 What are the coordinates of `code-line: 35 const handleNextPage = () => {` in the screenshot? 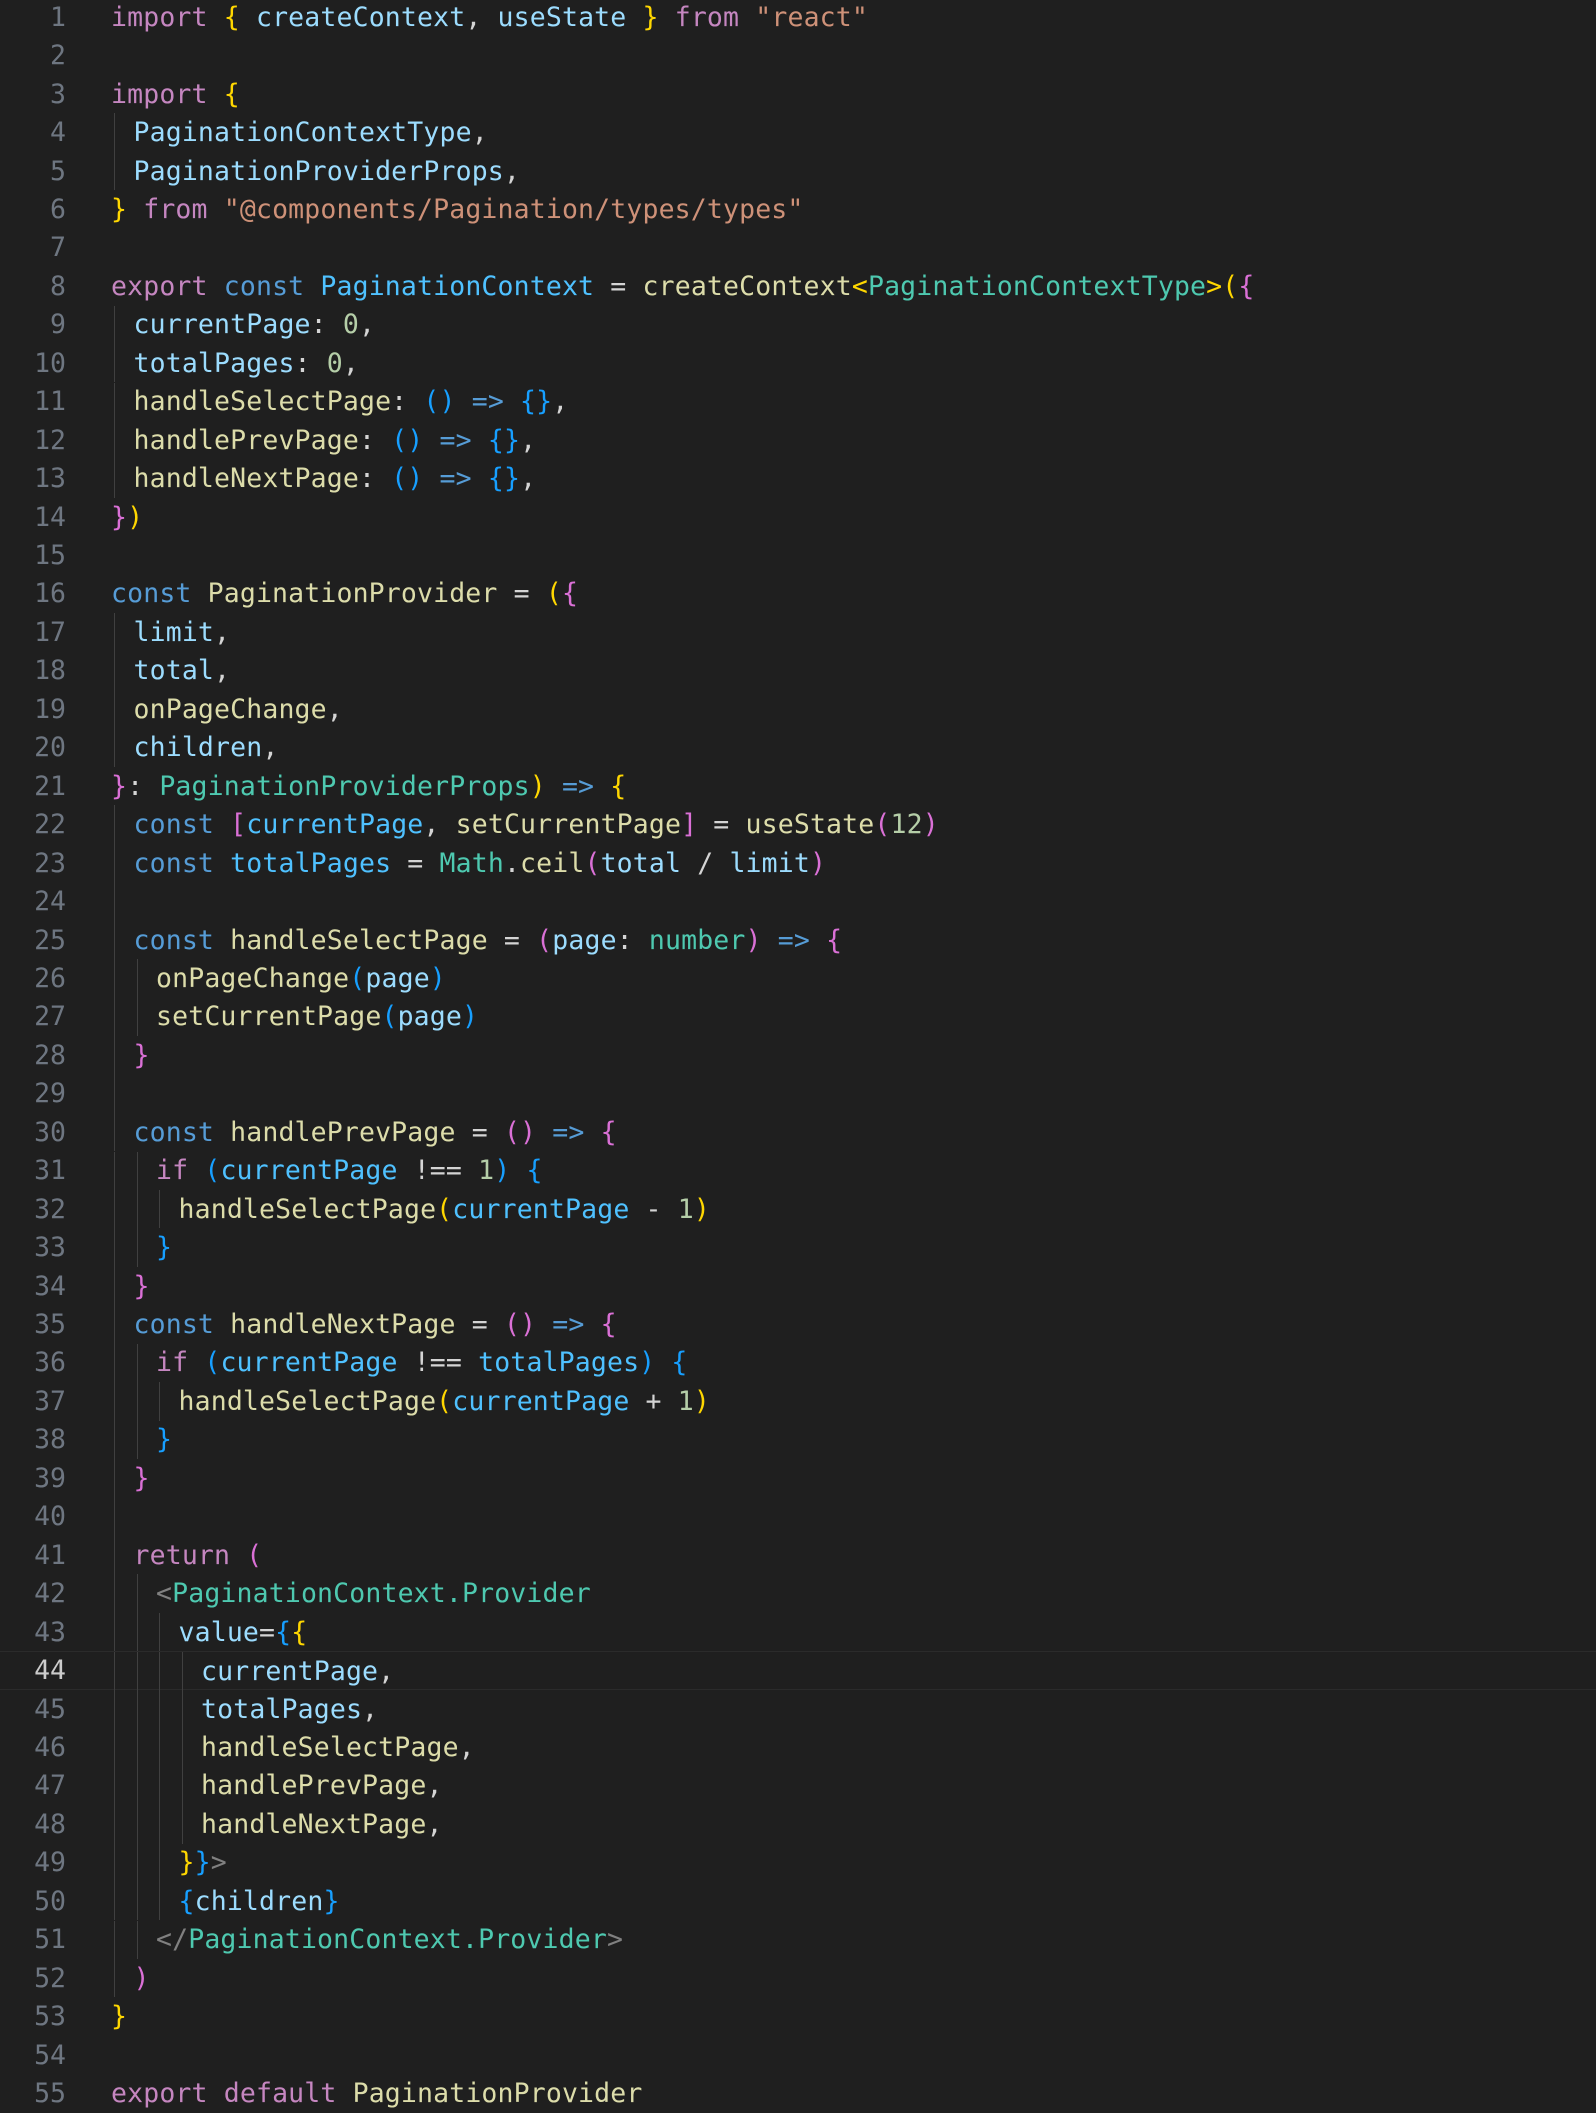 It's located at (798, 1324).